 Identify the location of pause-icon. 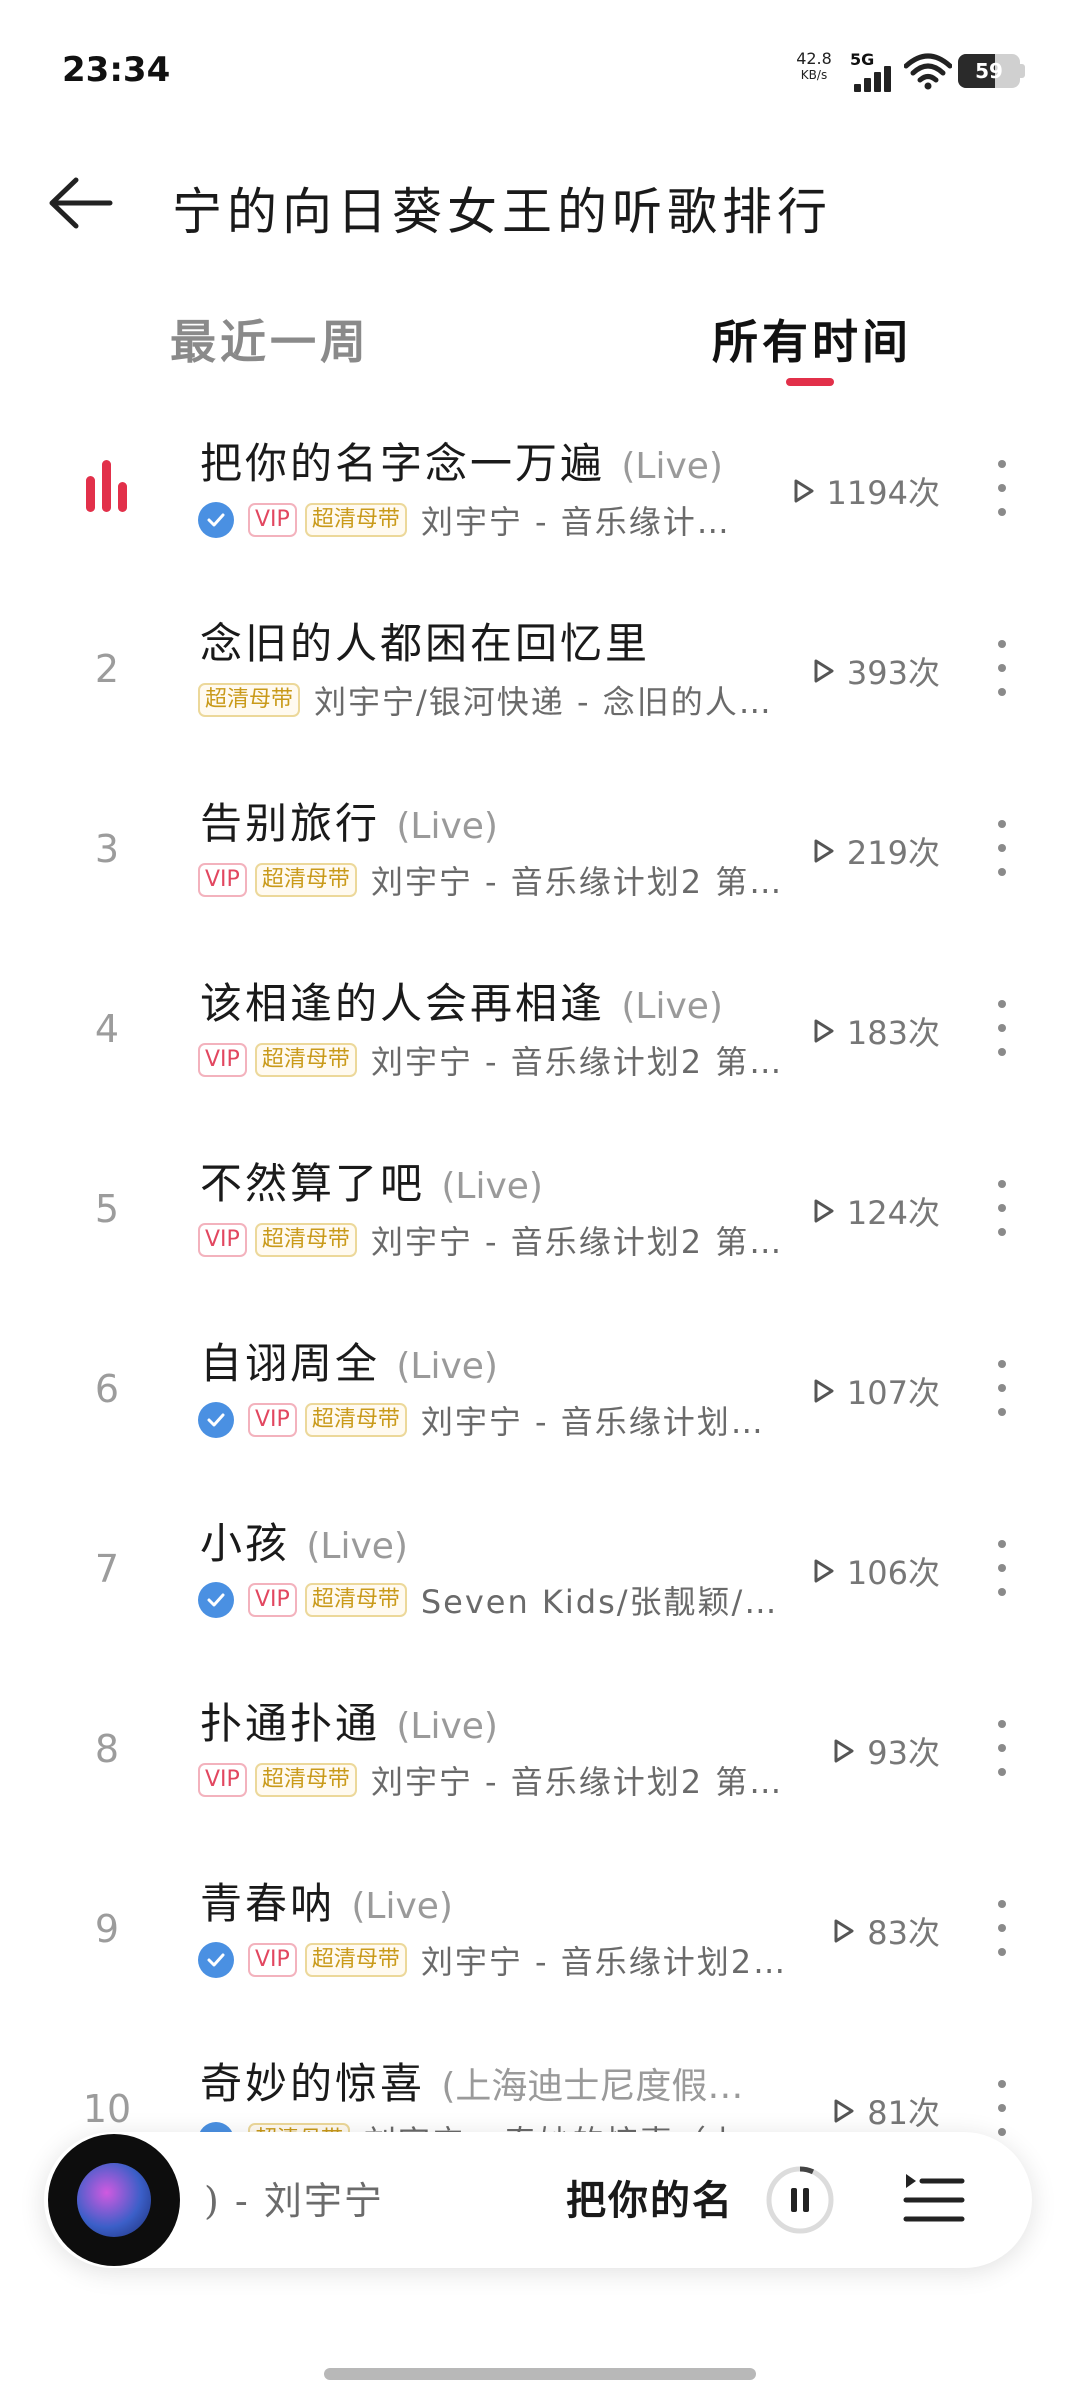
(800, 2200).